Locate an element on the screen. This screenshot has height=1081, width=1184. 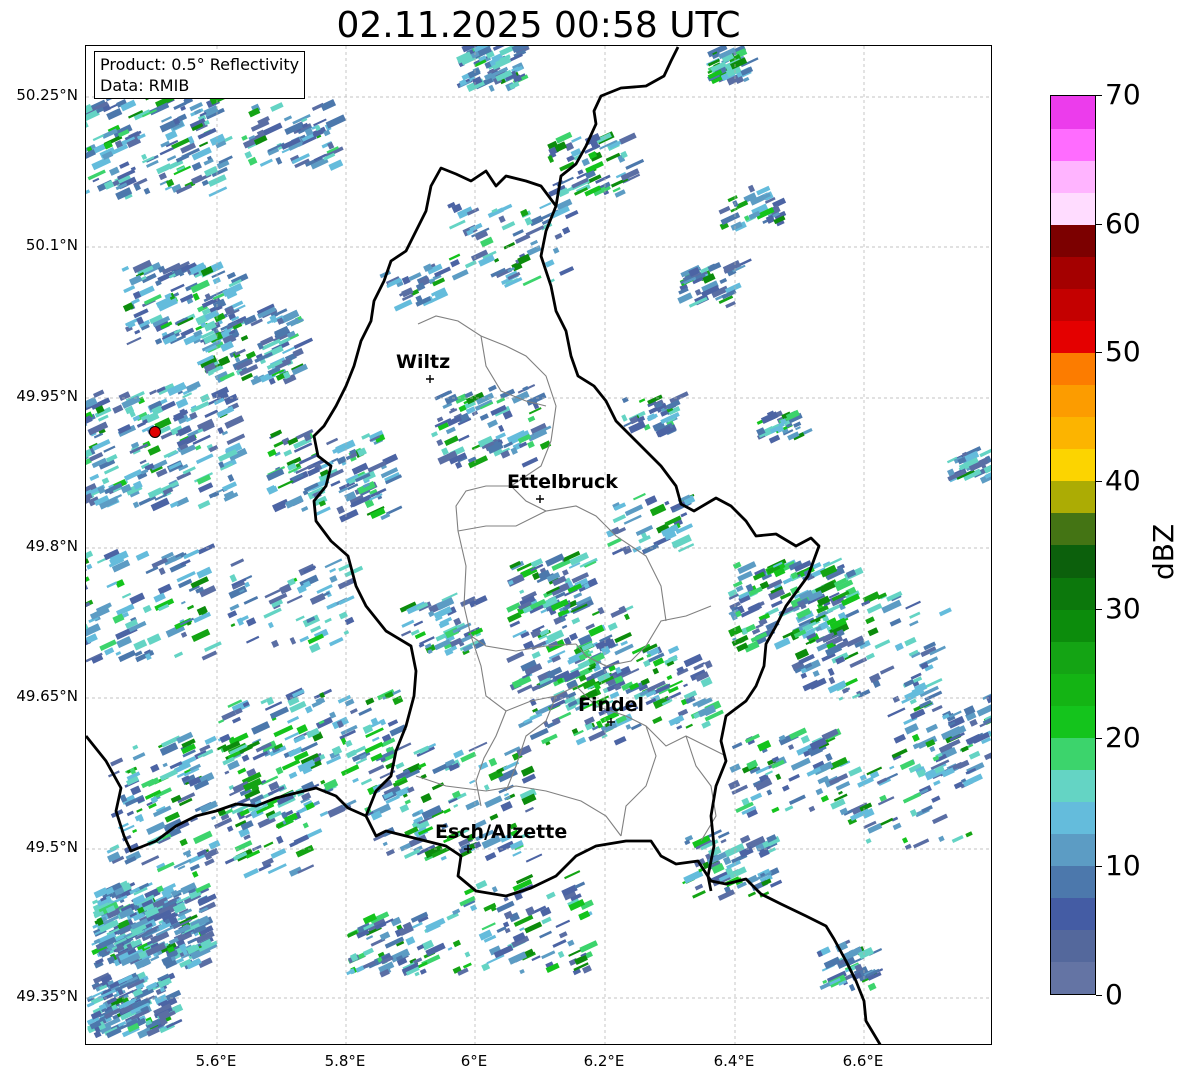
colorbar-tick-mark is located at coordinates (1099, 867).